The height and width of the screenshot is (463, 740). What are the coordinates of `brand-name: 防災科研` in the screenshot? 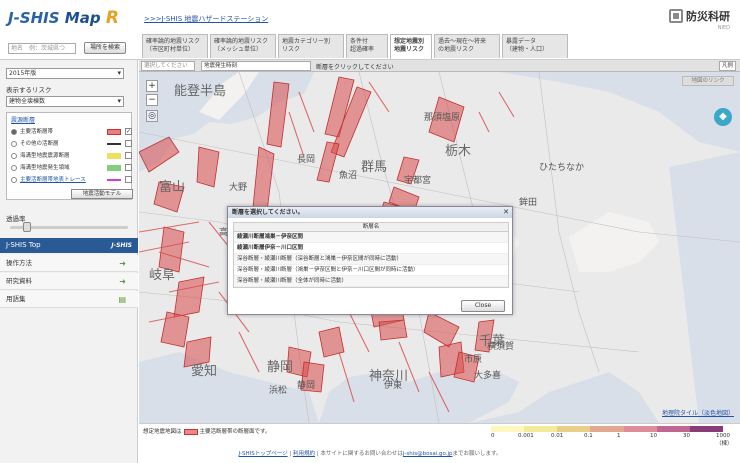 It's located at (708, 16).